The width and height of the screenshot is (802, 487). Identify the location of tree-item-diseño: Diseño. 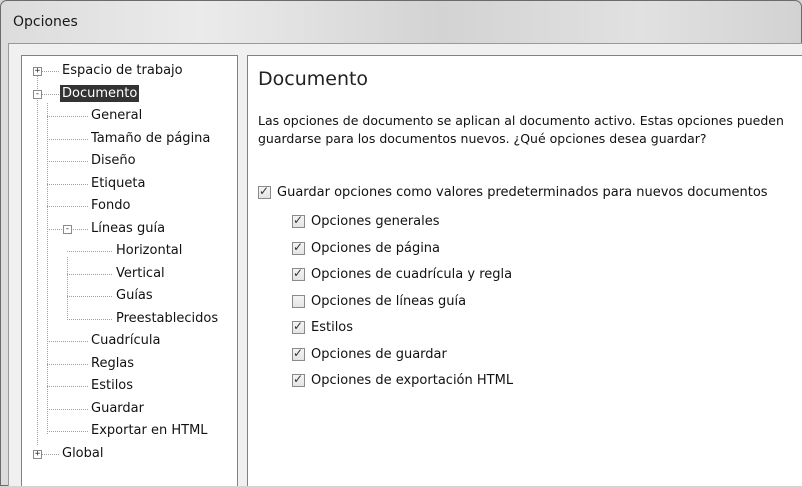
(113, 160).